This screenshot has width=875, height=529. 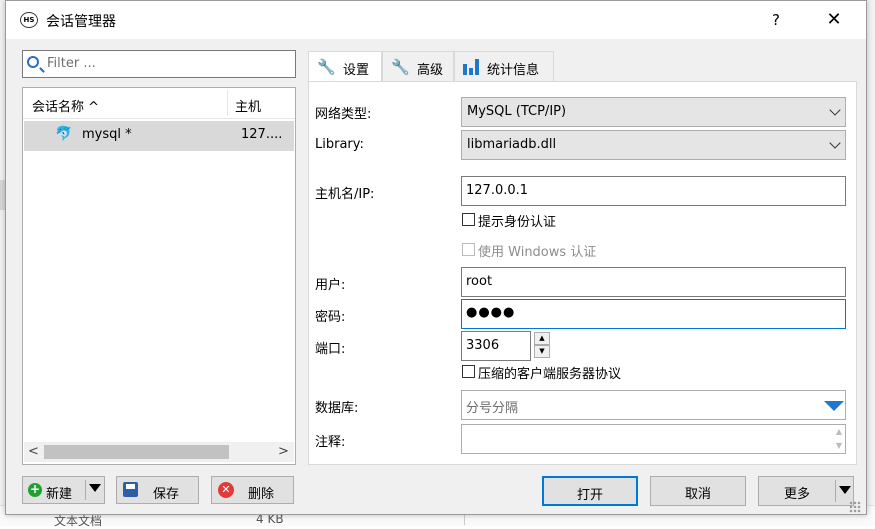 I want to click on comment-textarea: ▲ ▼, so click(x=653, y=439).